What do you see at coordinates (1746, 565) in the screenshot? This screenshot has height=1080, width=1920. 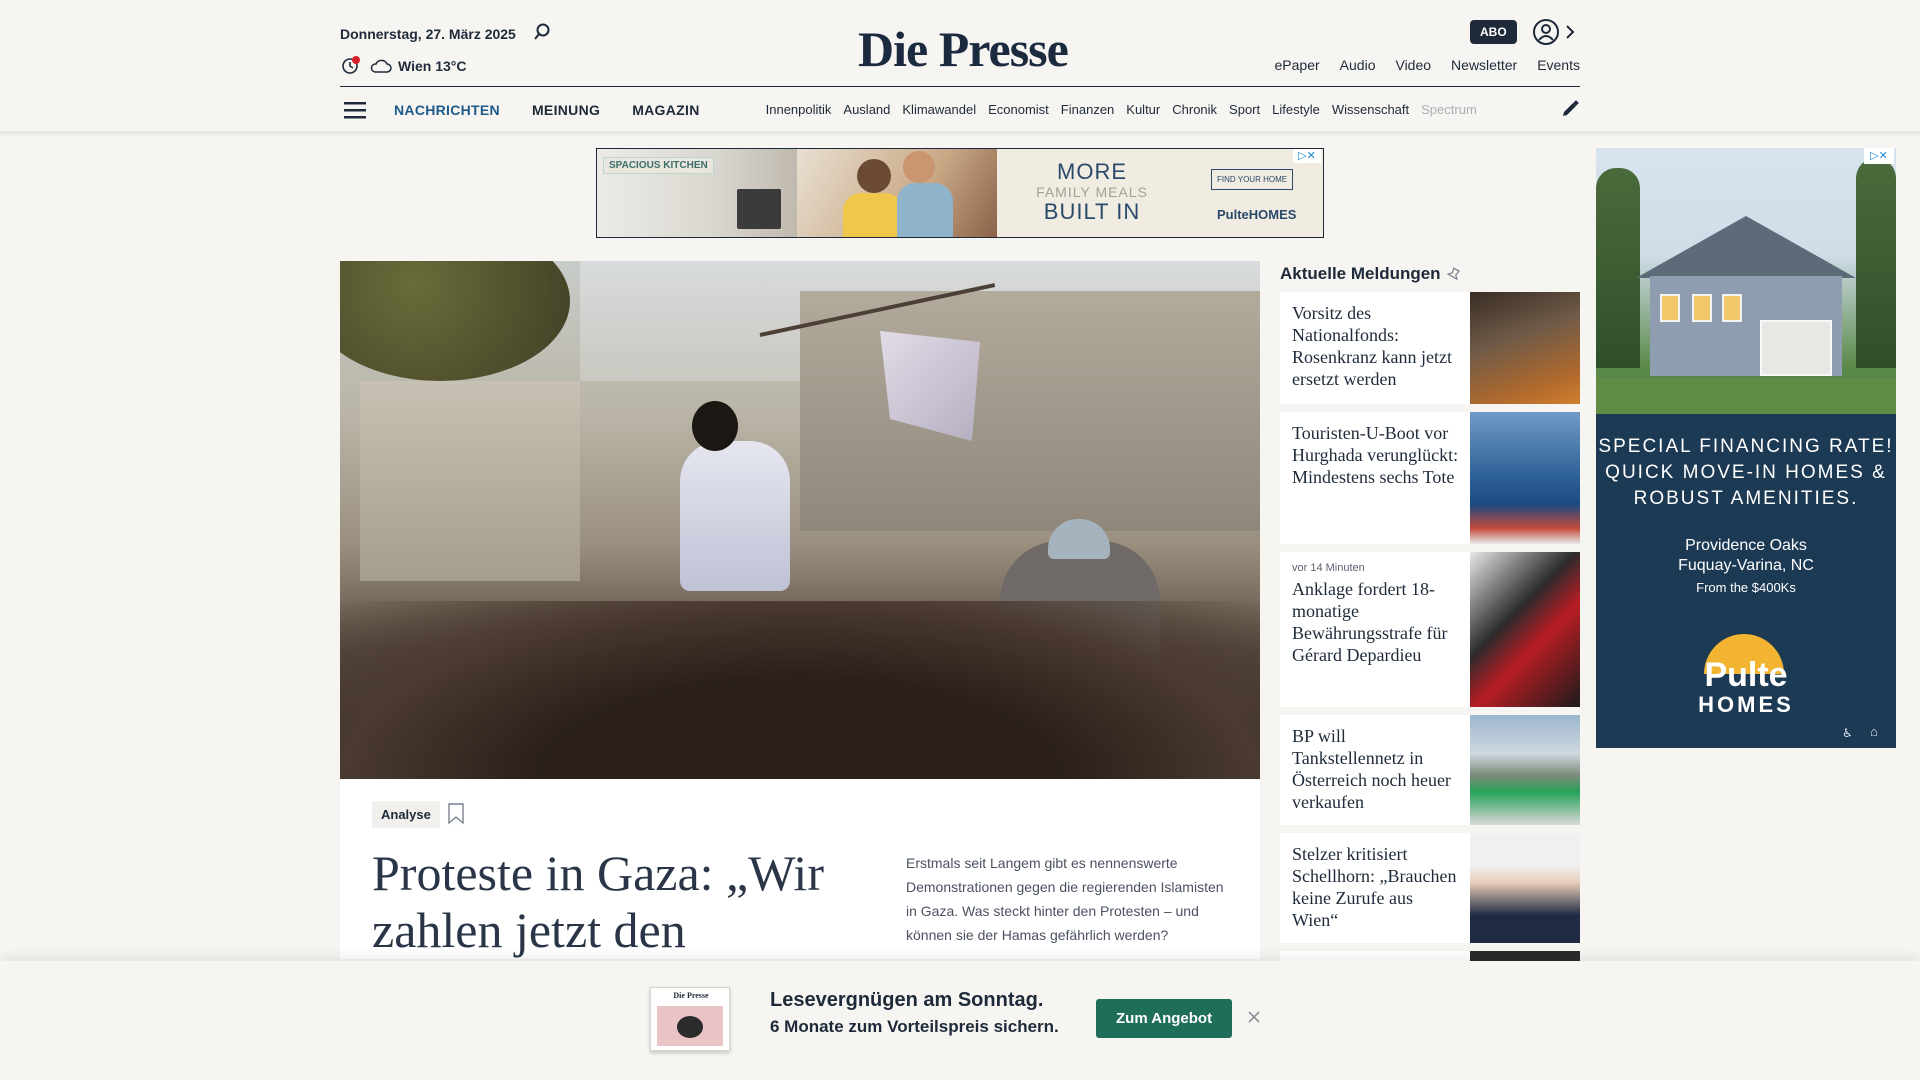 I see `side-ad-city: Fuquay-Varina, NC` at bounding box center [1746, 565].